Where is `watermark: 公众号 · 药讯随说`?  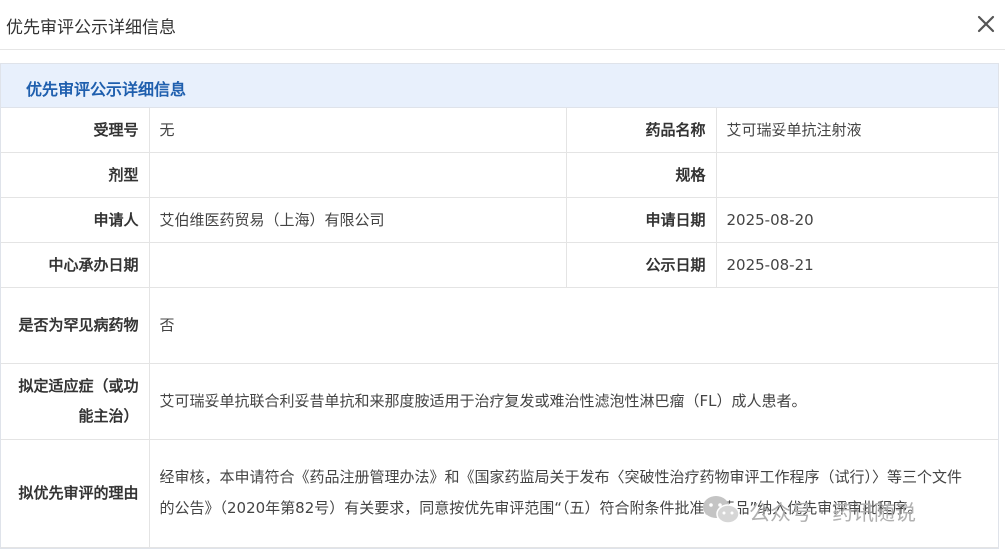
watermark: 公众号 · 药讯随说 is located at coordinates (808, 512).